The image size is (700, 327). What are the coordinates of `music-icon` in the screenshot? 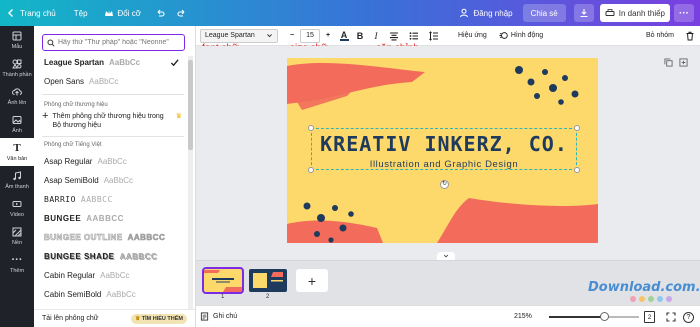 It's located at (17, 176).